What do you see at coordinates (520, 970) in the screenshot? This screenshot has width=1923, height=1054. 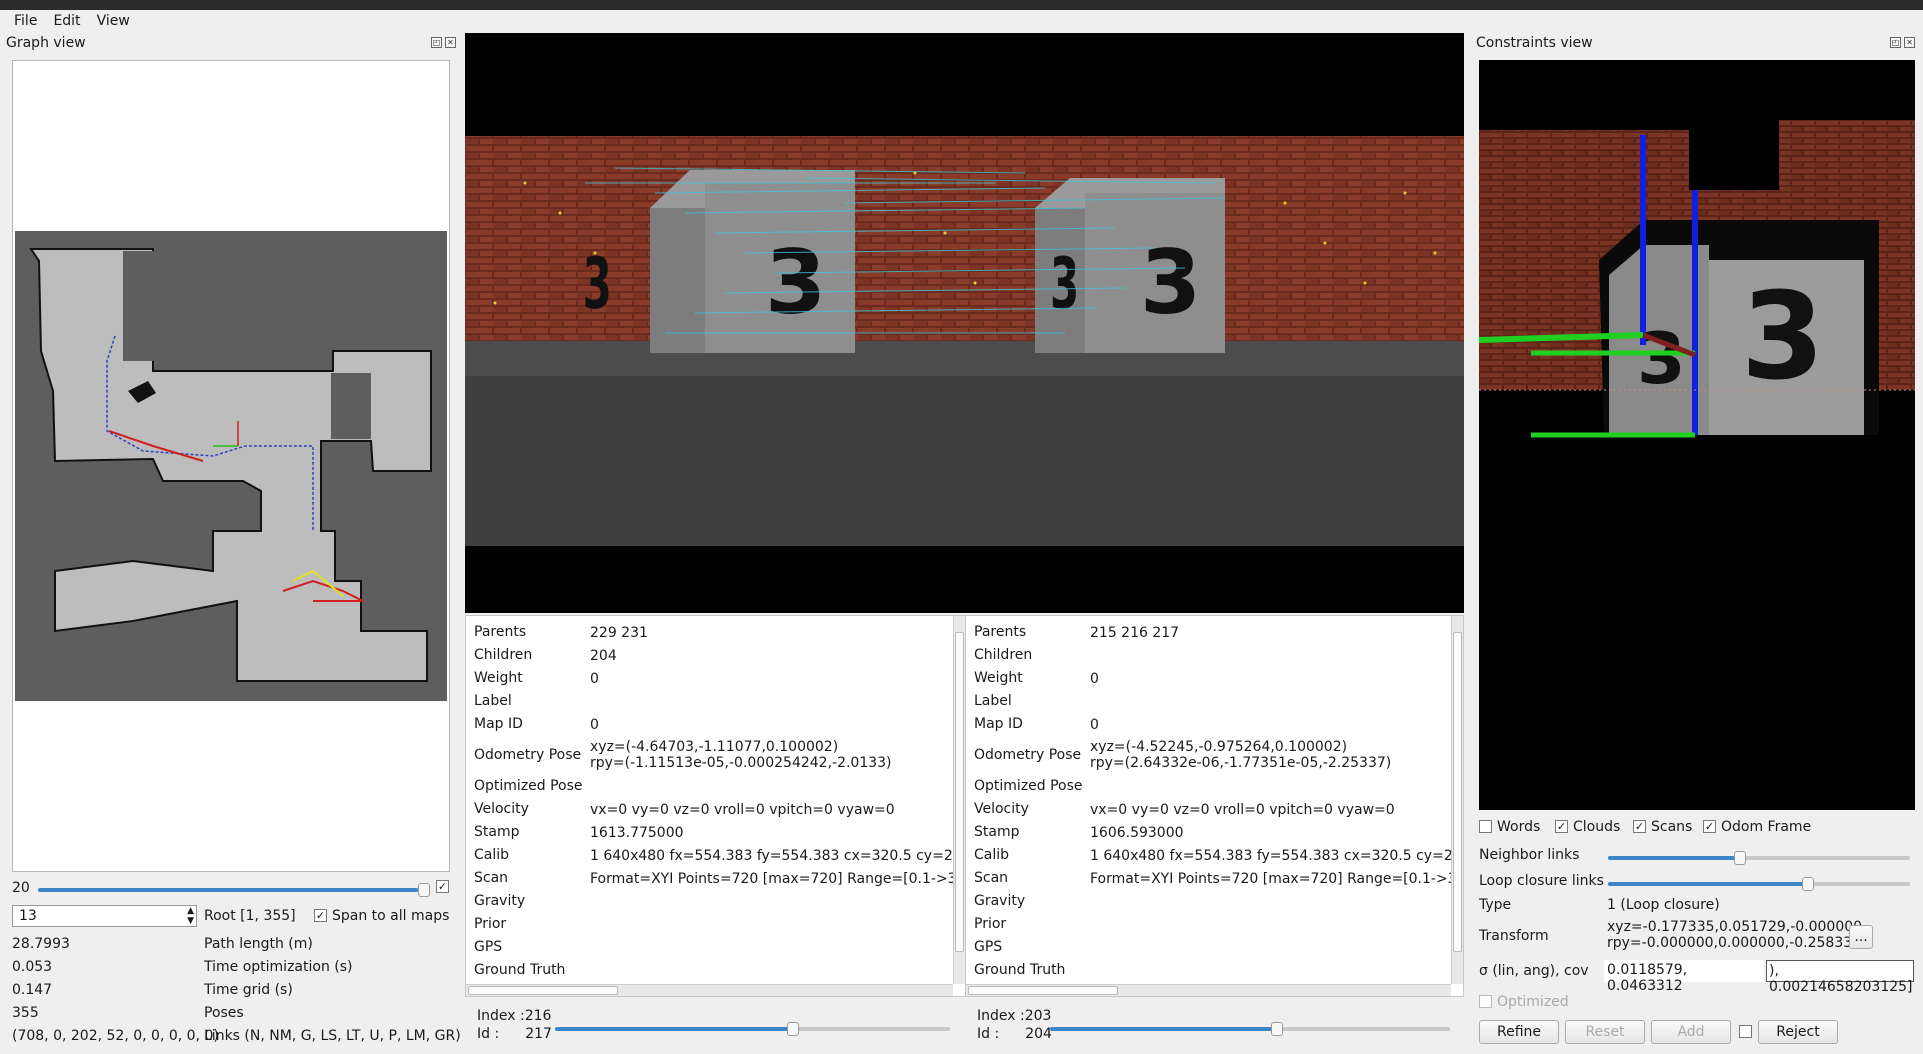 I see `info-label: Ground Truth` at bounding box center [520, 970].